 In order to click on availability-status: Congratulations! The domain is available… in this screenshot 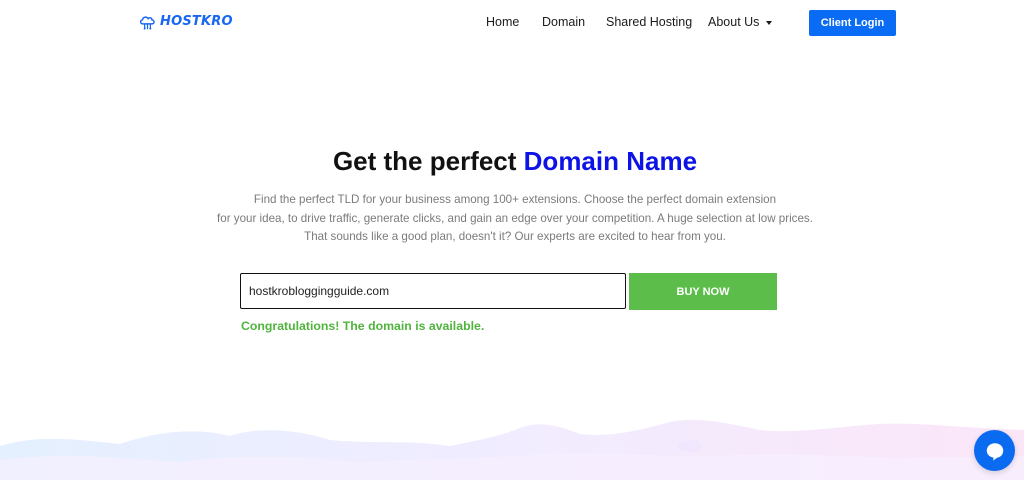, I will do `click(363, 326)`.